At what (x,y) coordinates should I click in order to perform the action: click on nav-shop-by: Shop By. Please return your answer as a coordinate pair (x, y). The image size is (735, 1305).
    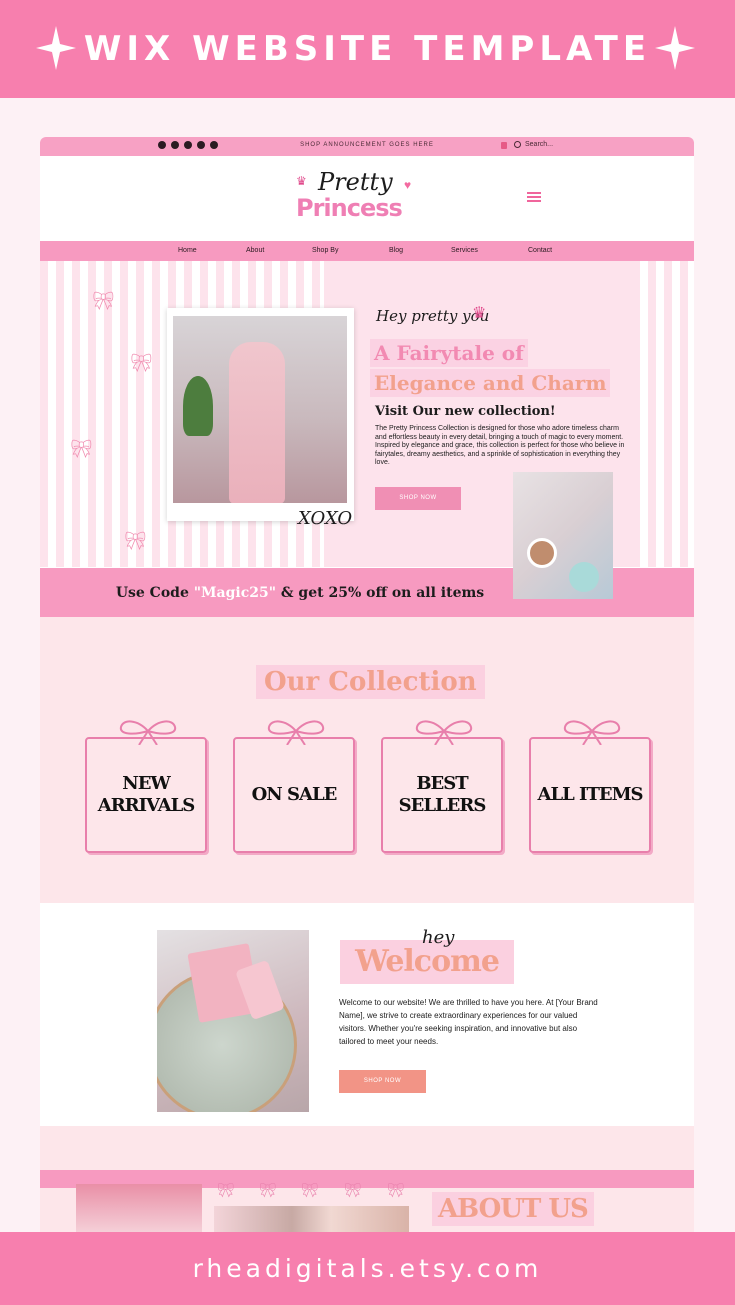
    Looking at the image, I should click on (325, 250).